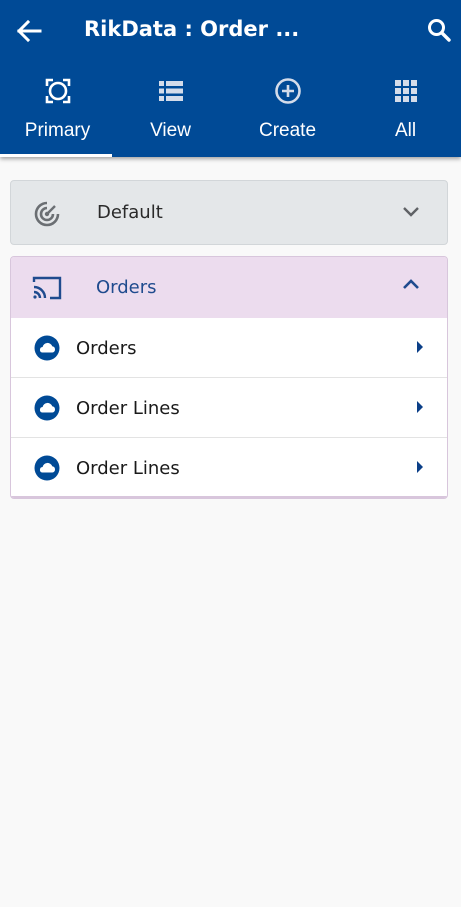 This screenshot has height=907, width=461. What do you see at coordinates (130, 212) in the screenshot?
I see `default-panel-label: Default` at bounding box center [130, 212].